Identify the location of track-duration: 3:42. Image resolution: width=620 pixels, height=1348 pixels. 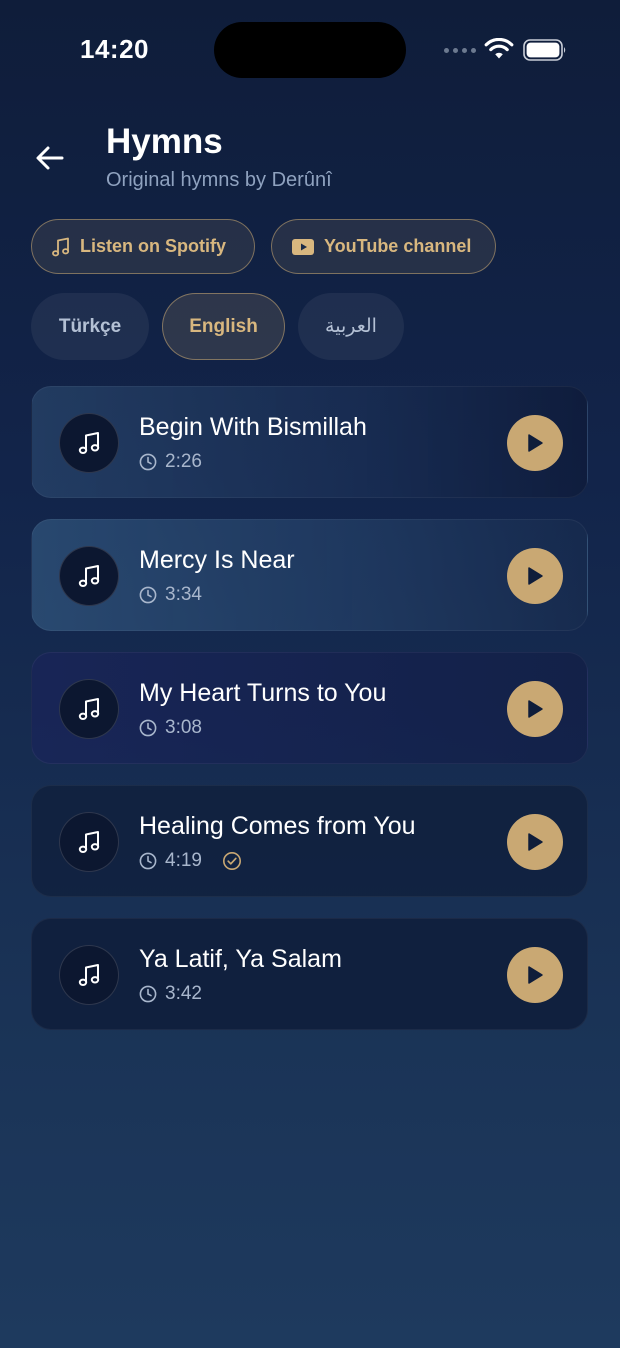
(183, 993).